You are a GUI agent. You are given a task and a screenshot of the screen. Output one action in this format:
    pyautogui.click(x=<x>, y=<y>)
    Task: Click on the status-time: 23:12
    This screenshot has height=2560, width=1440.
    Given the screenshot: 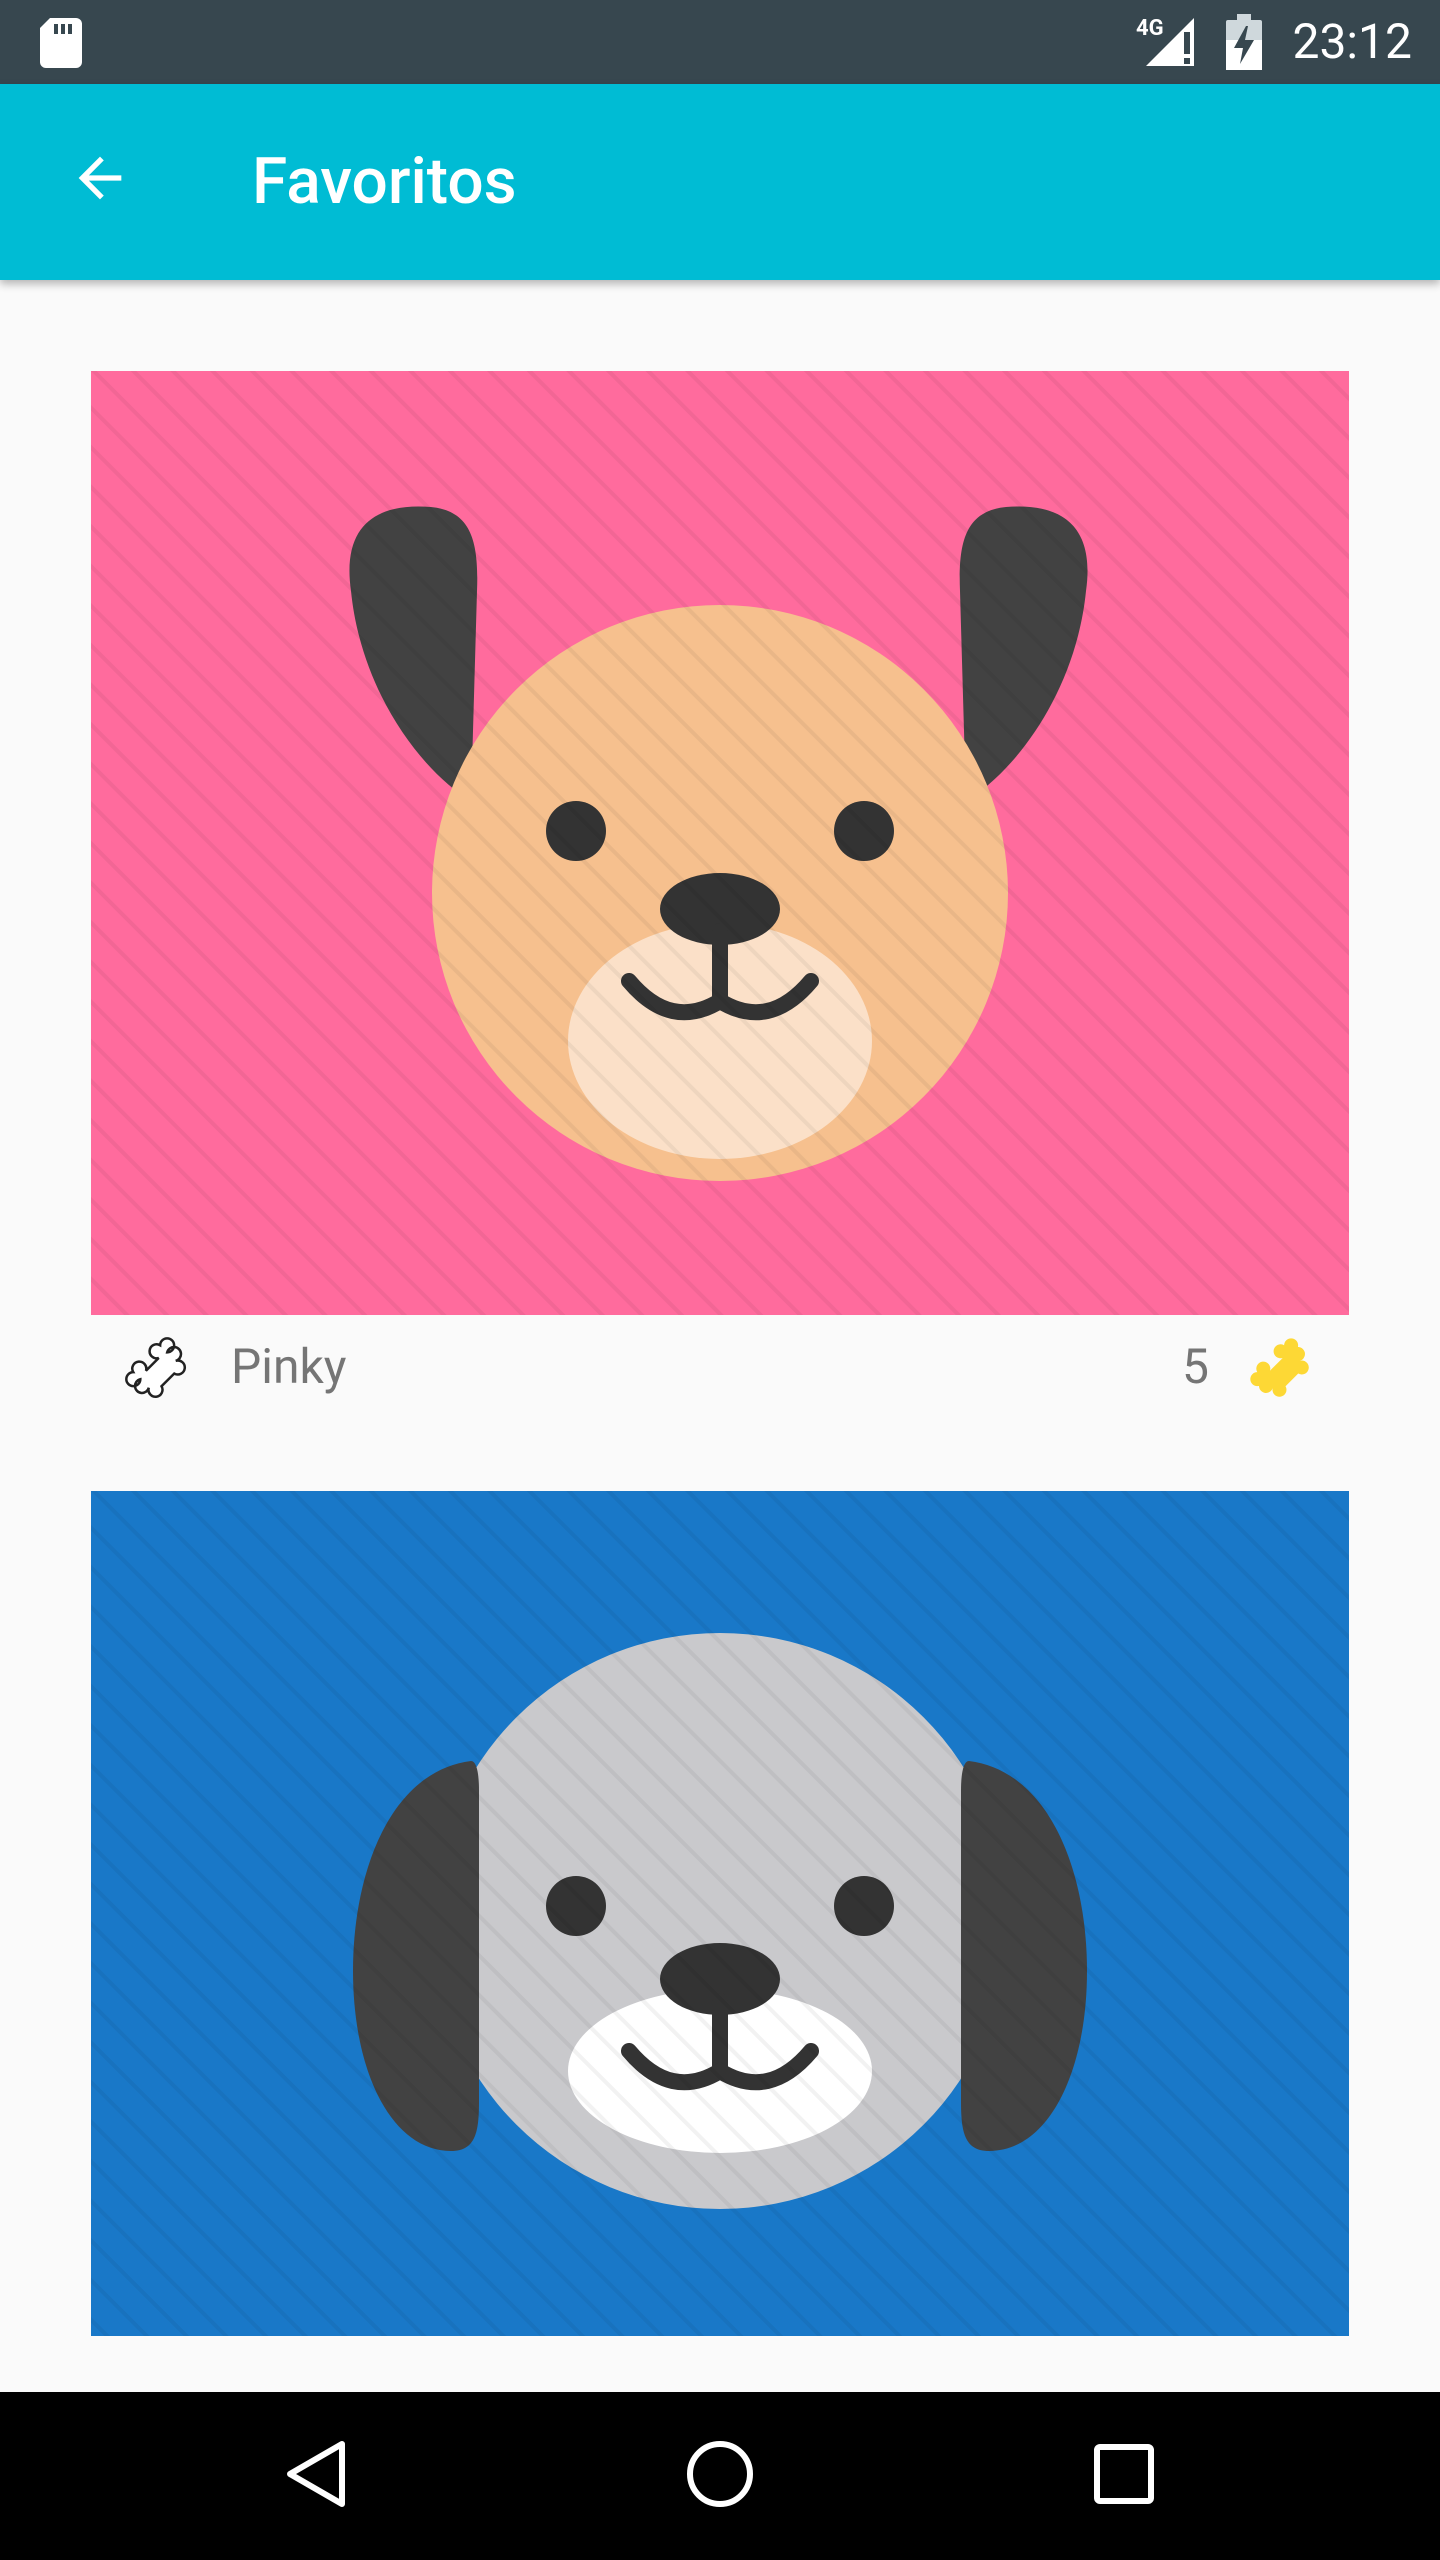 What is the action you would take?
    pyautogui.click(x=1352, y=41)
    